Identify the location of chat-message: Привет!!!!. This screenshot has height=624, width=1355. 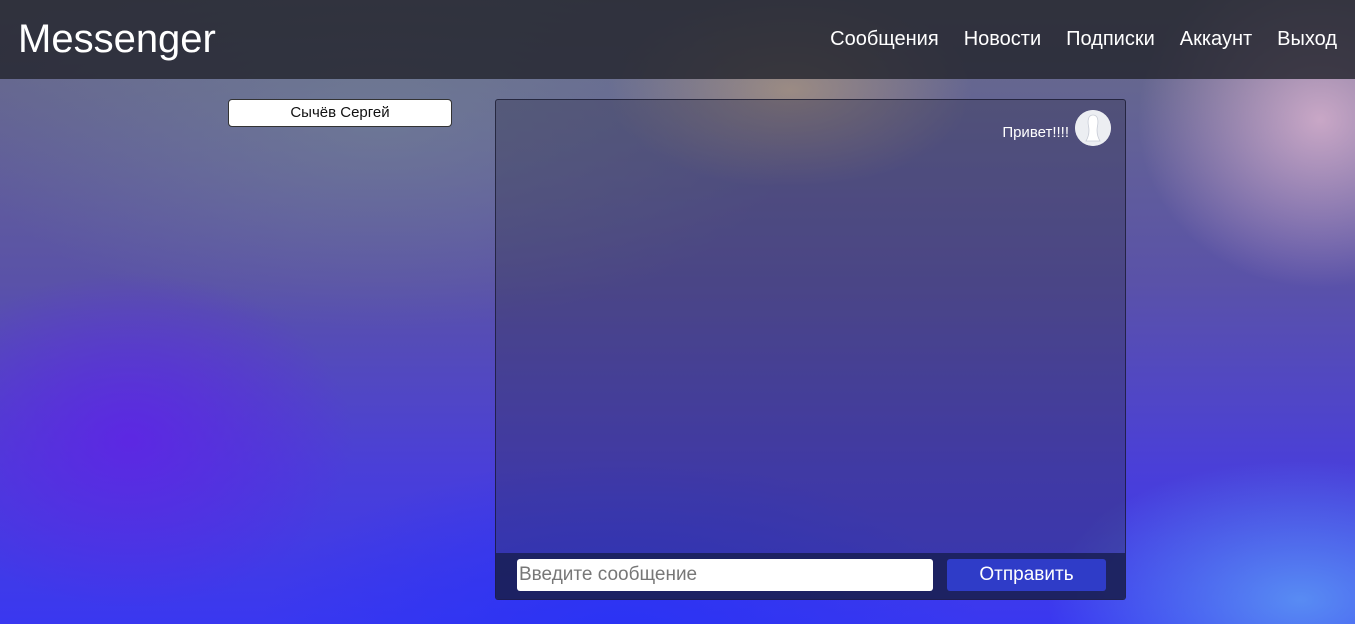
(1056, 128).